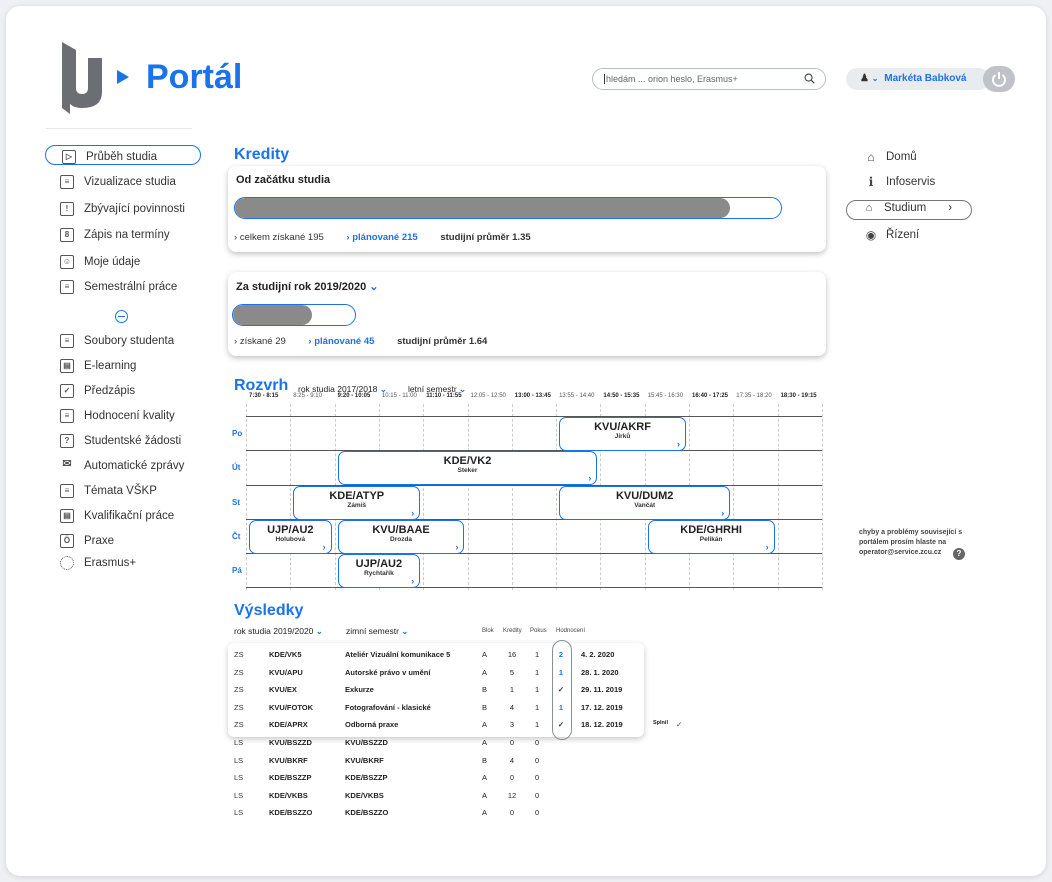 This screenshot has height=882, width=1052. I want to click on event-code: KVU/AKRF, so click(622, 427).